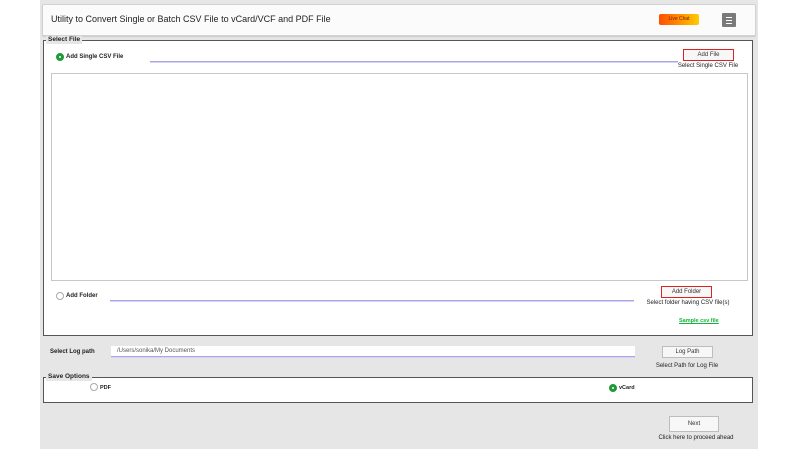  I want to click on hamburger-menu-icon, so click(729, 20).